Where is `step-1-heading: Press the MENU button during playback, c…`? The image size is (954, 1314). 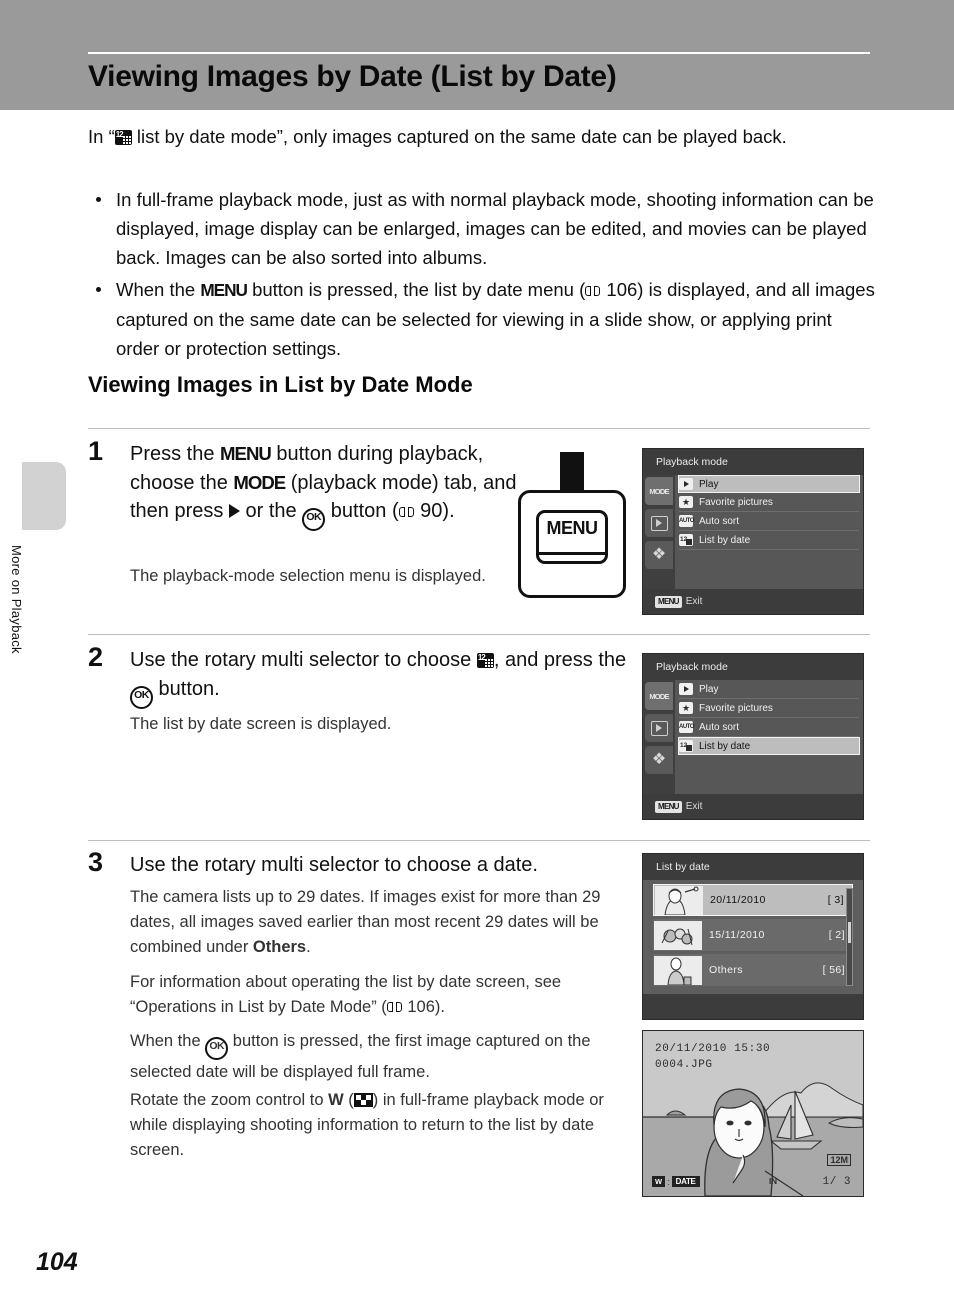 step-1-heading: Press the MENU button during playback, c… is located at coordinates (325, 485).